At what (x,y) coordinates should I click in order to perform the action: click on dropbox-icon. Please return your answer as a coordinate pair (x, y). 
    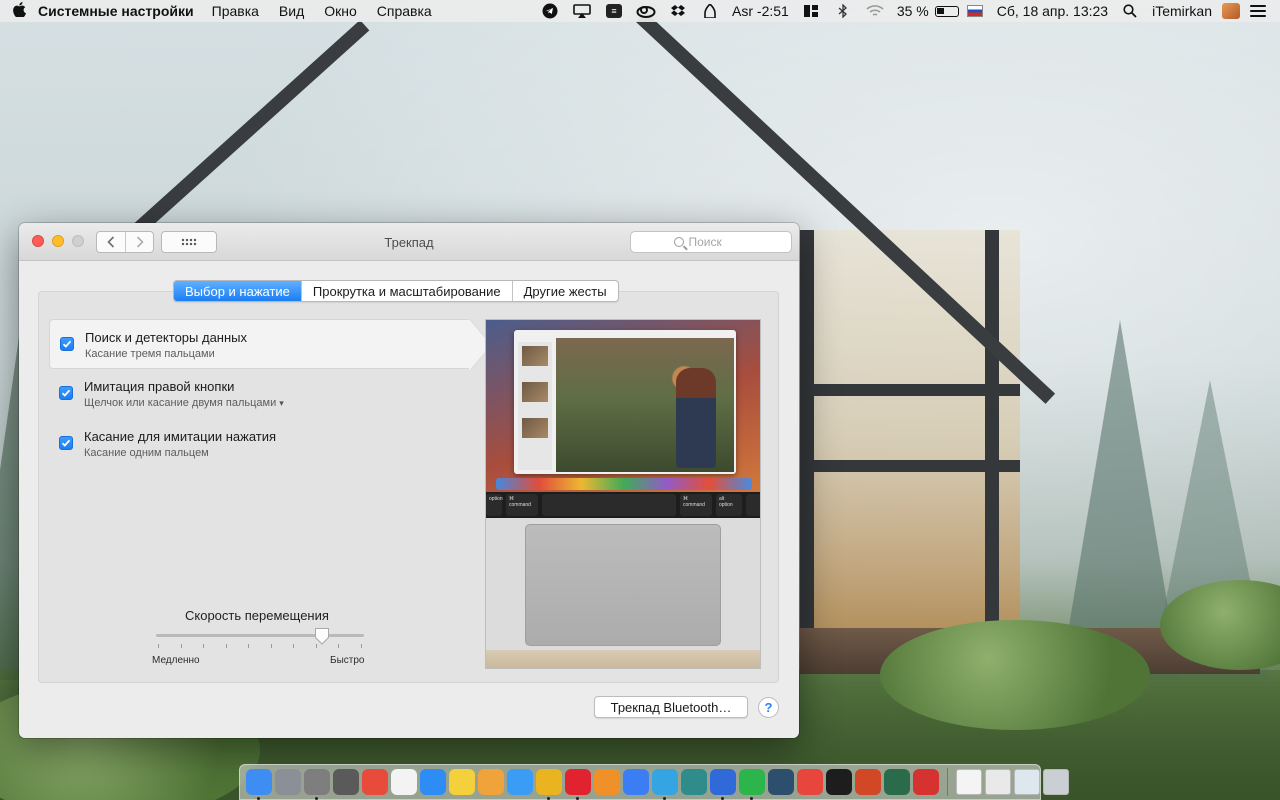
    Looking at the image, I should click on (678, 11).